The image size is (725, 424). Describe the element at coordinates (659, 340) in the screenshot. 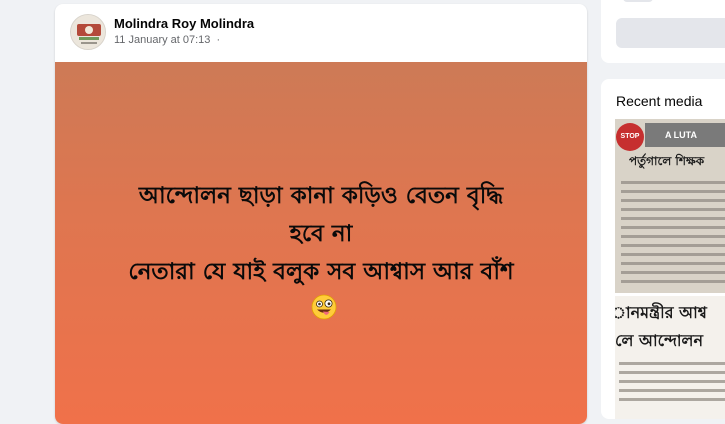

I see `thumb-headline: লে আন্দোলন` at that location.